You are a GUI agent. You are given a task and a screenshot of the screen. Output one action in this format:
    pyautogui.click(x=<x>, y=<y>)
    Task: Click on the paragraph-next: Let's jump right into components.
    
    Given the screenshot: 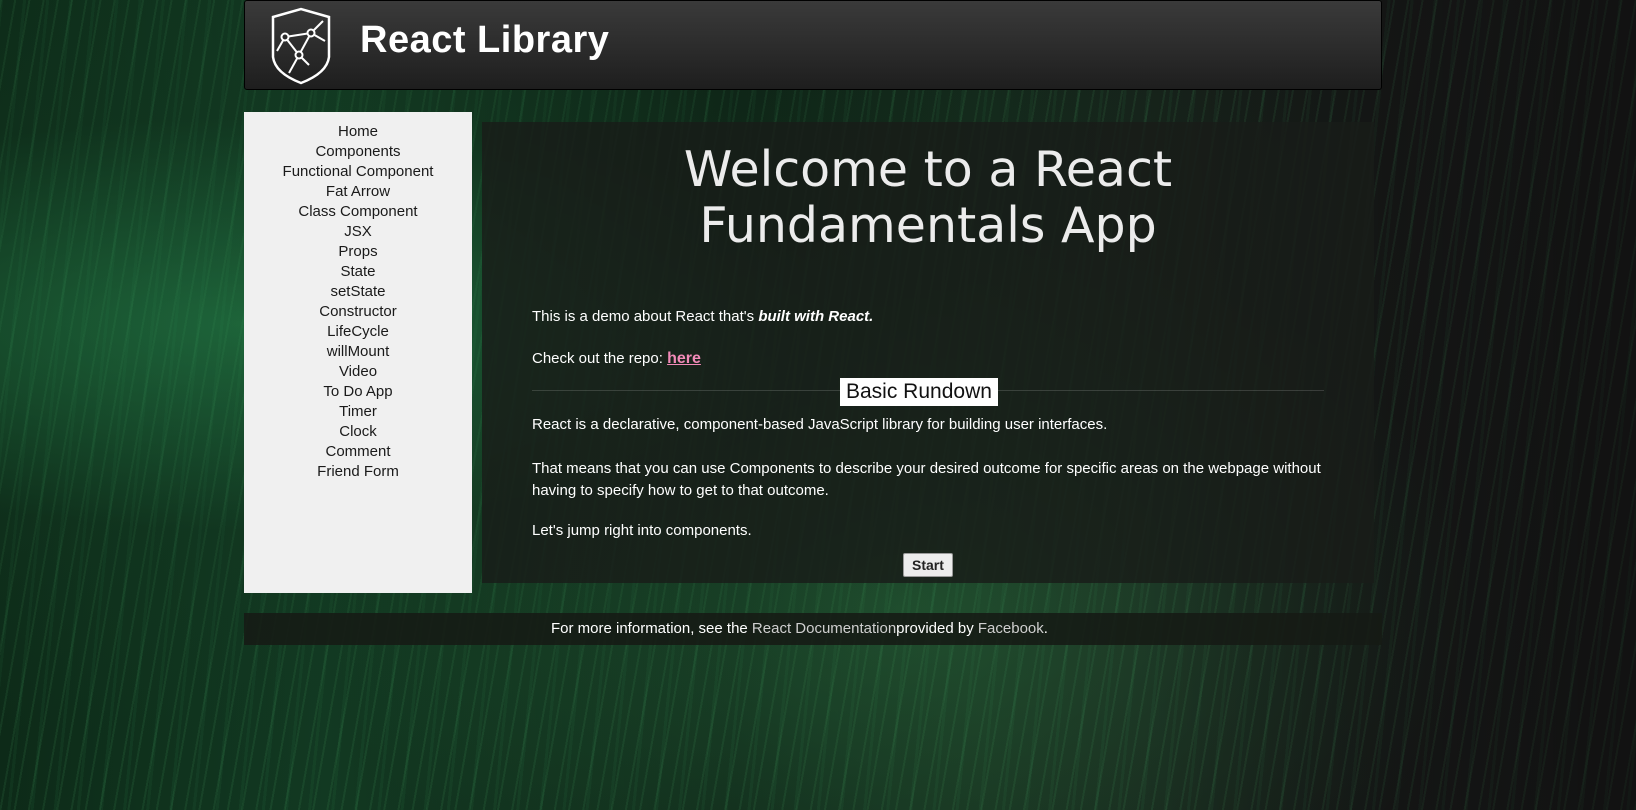 What is the action you would take?
    pyautogui.click(x=642, y=530)
    